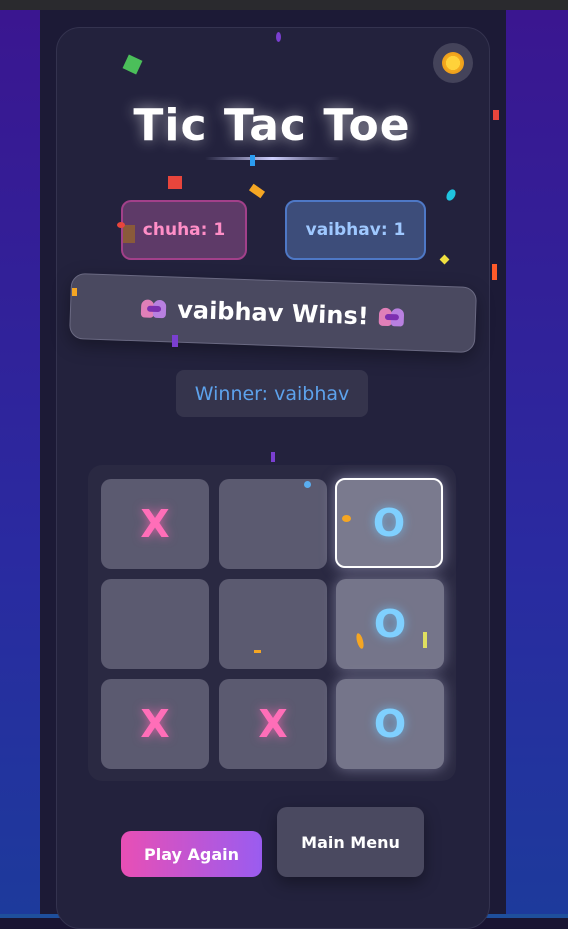 Image resolution: width=568 pixels, height=929 pixels. I want to click on background-right, so click(537, 462).